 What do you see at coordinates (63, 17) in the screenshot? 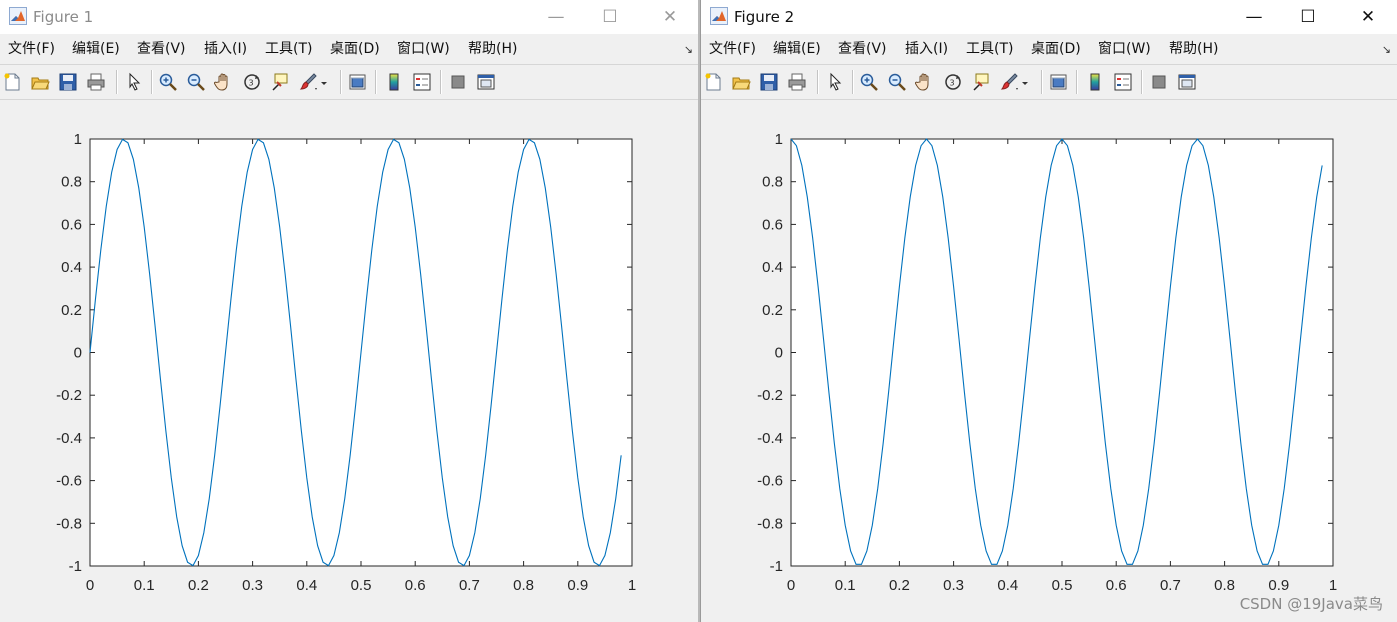
I see `window-title: Figure 1` at bounding box center [63, 17].